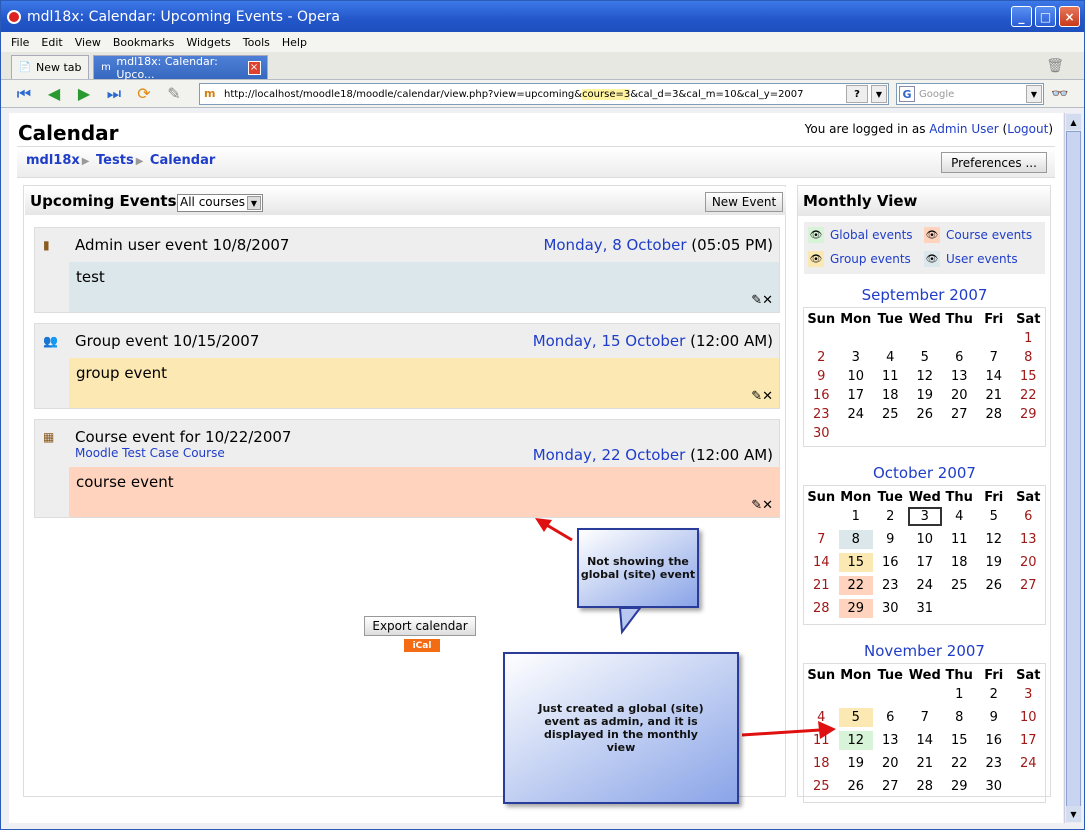  I want to click on logout-link: Logout, so click(1027, 129).